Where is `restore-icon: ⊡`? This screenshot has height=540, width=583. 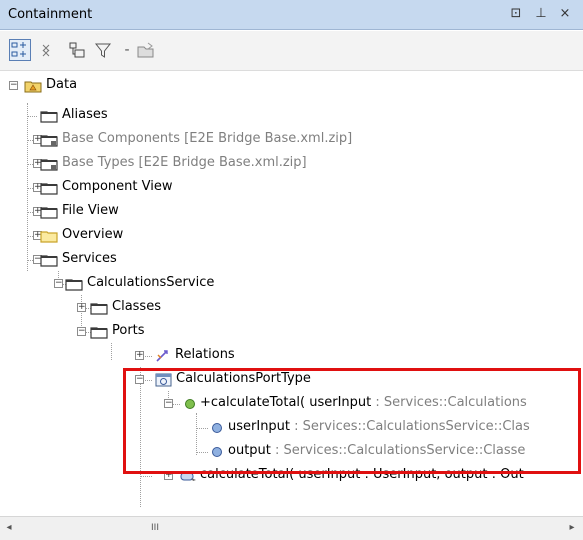
restore-icon: ⊡ is located at coordinates (516, 14).